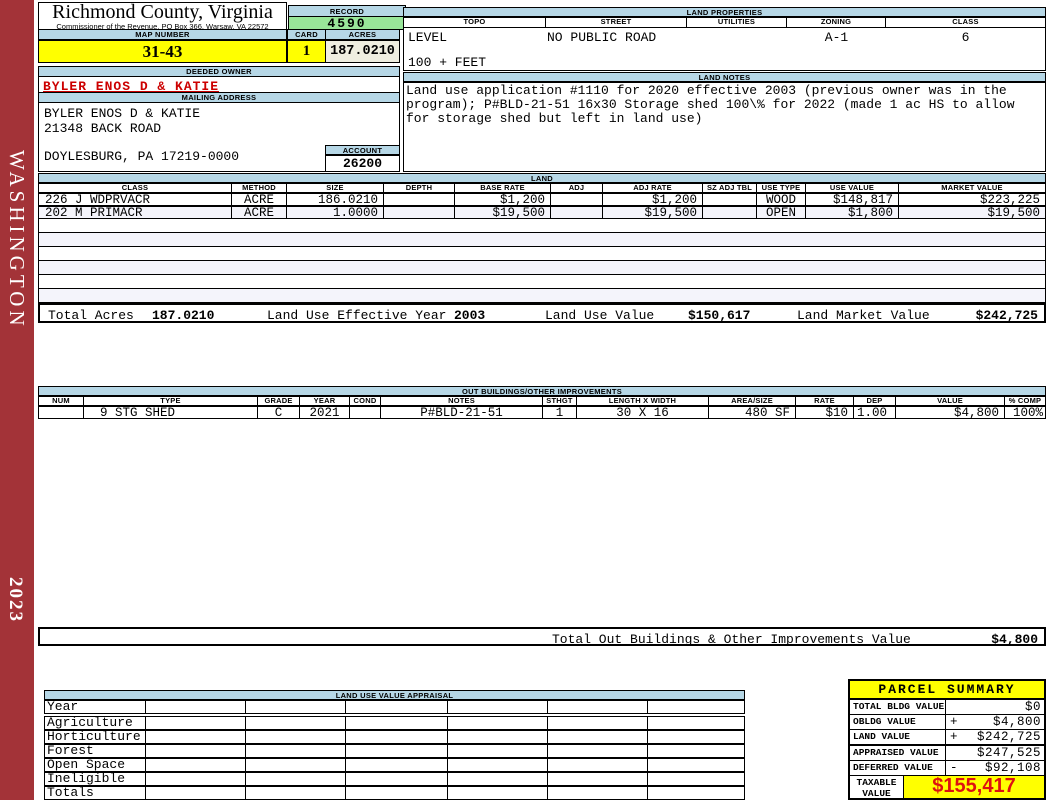 Image resolution: width=1050 pixels, height=800 pixels. What do you see at coordinates (947, 722) in the screenshot?
I see `summary-row-obldg: OBLDG VALUE + $4,800` at bounding box center [947, 722].